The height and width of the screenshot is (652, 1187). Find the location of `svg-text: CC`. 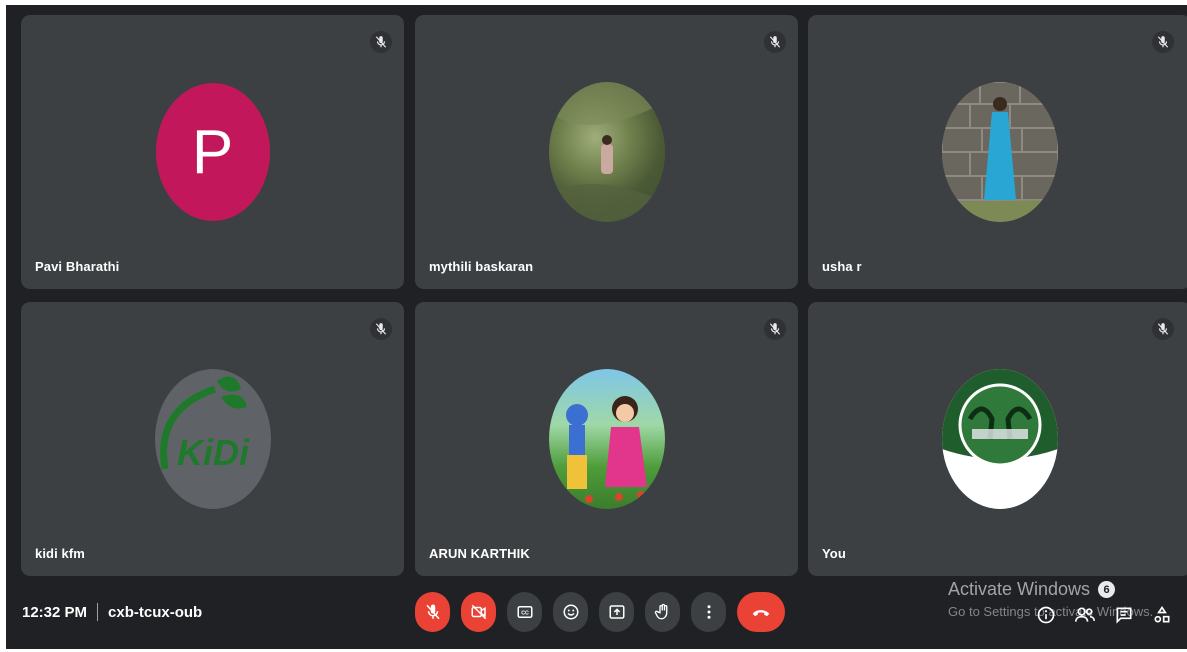

svg-text: CC is located at coordinates (525, 614).